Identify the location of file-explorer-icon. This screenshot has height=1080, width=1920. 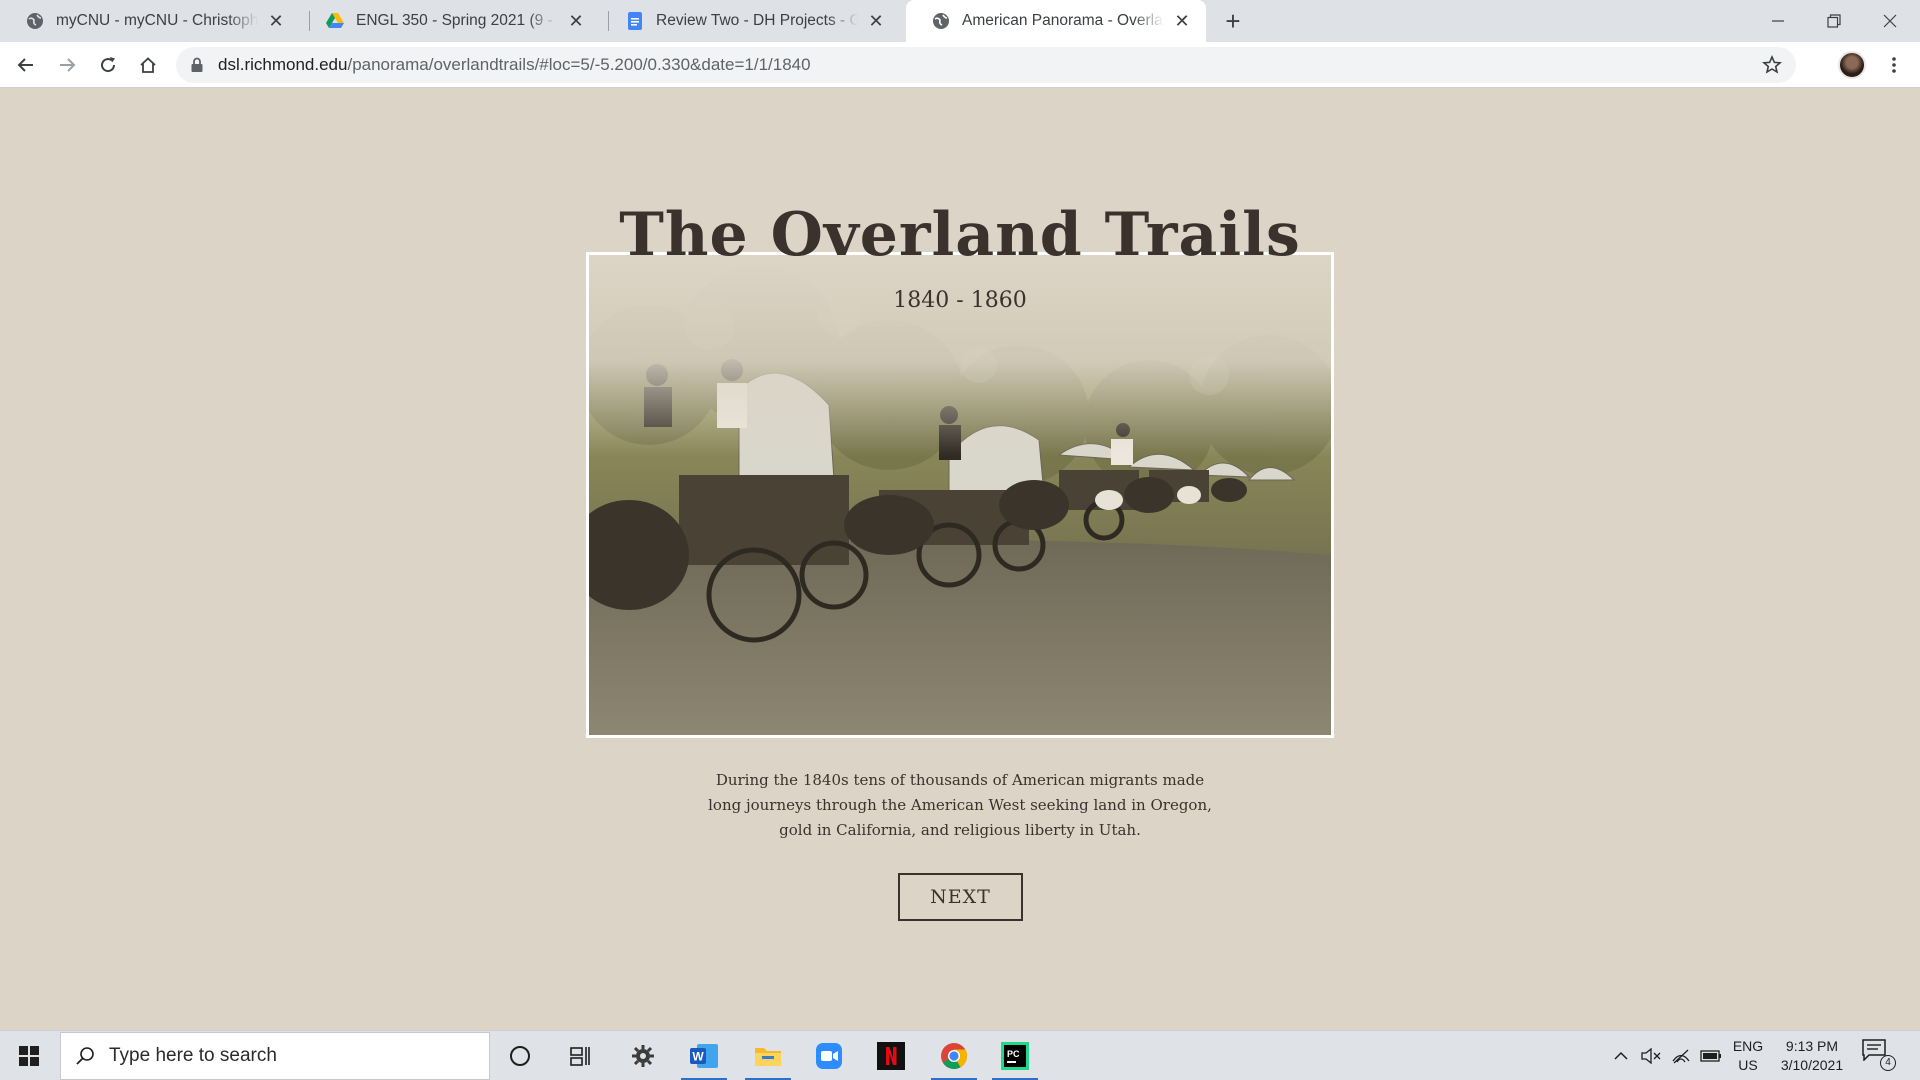
(768, 1057).